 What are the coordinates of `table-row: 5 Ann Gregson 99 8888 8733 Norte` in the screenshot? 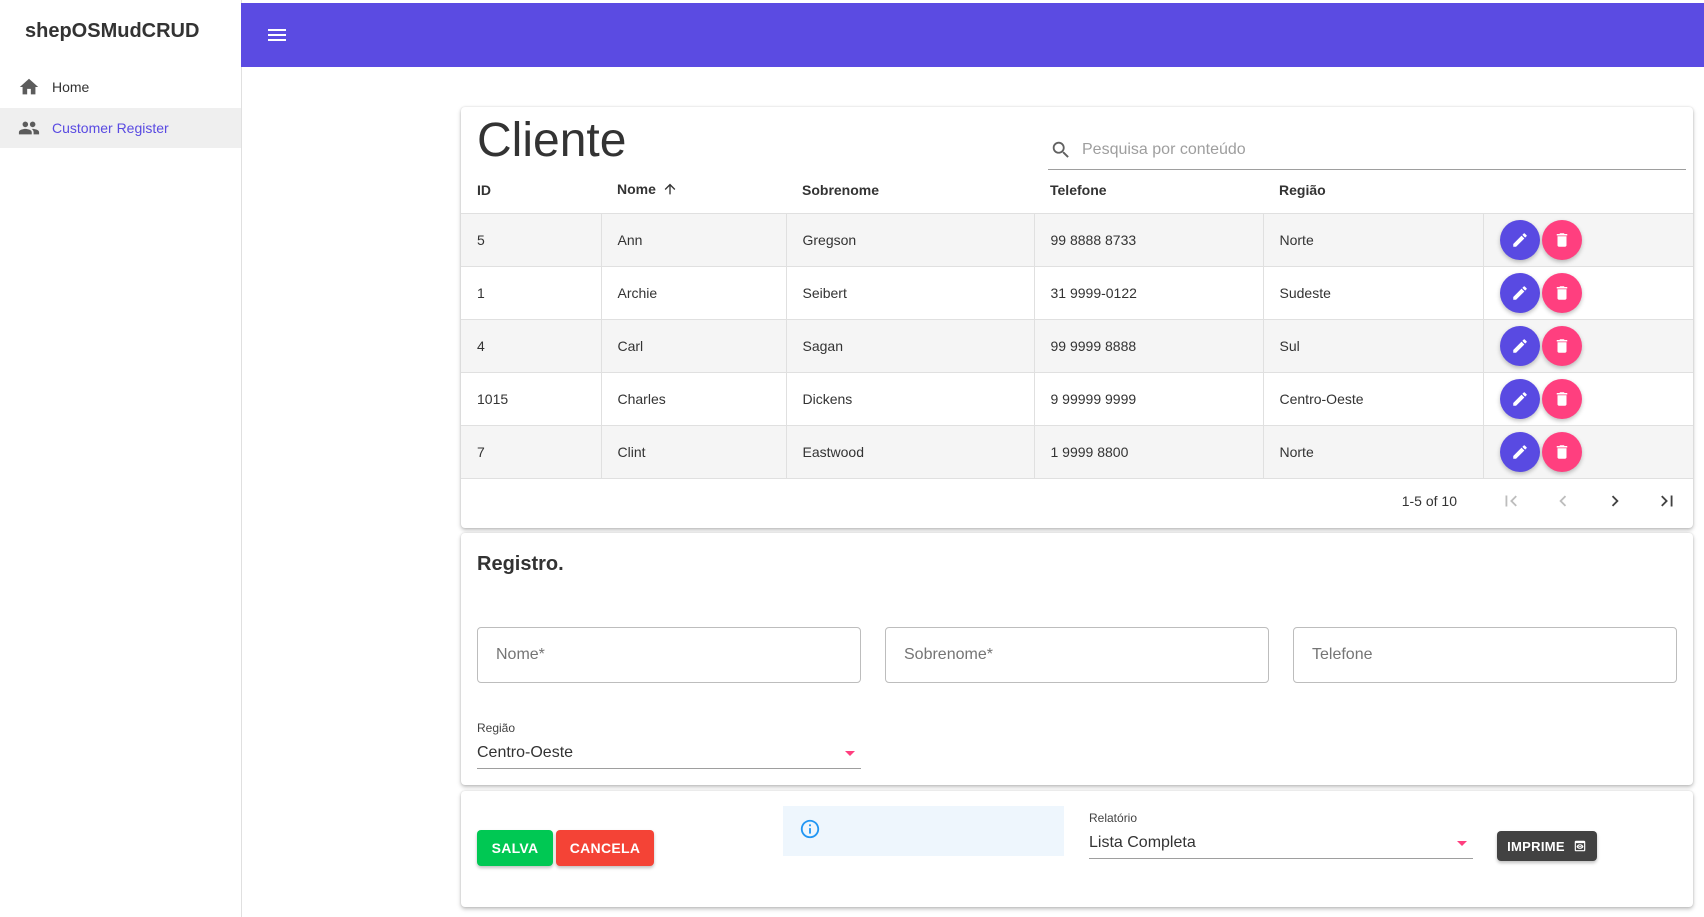 It's located at (1077, 240).